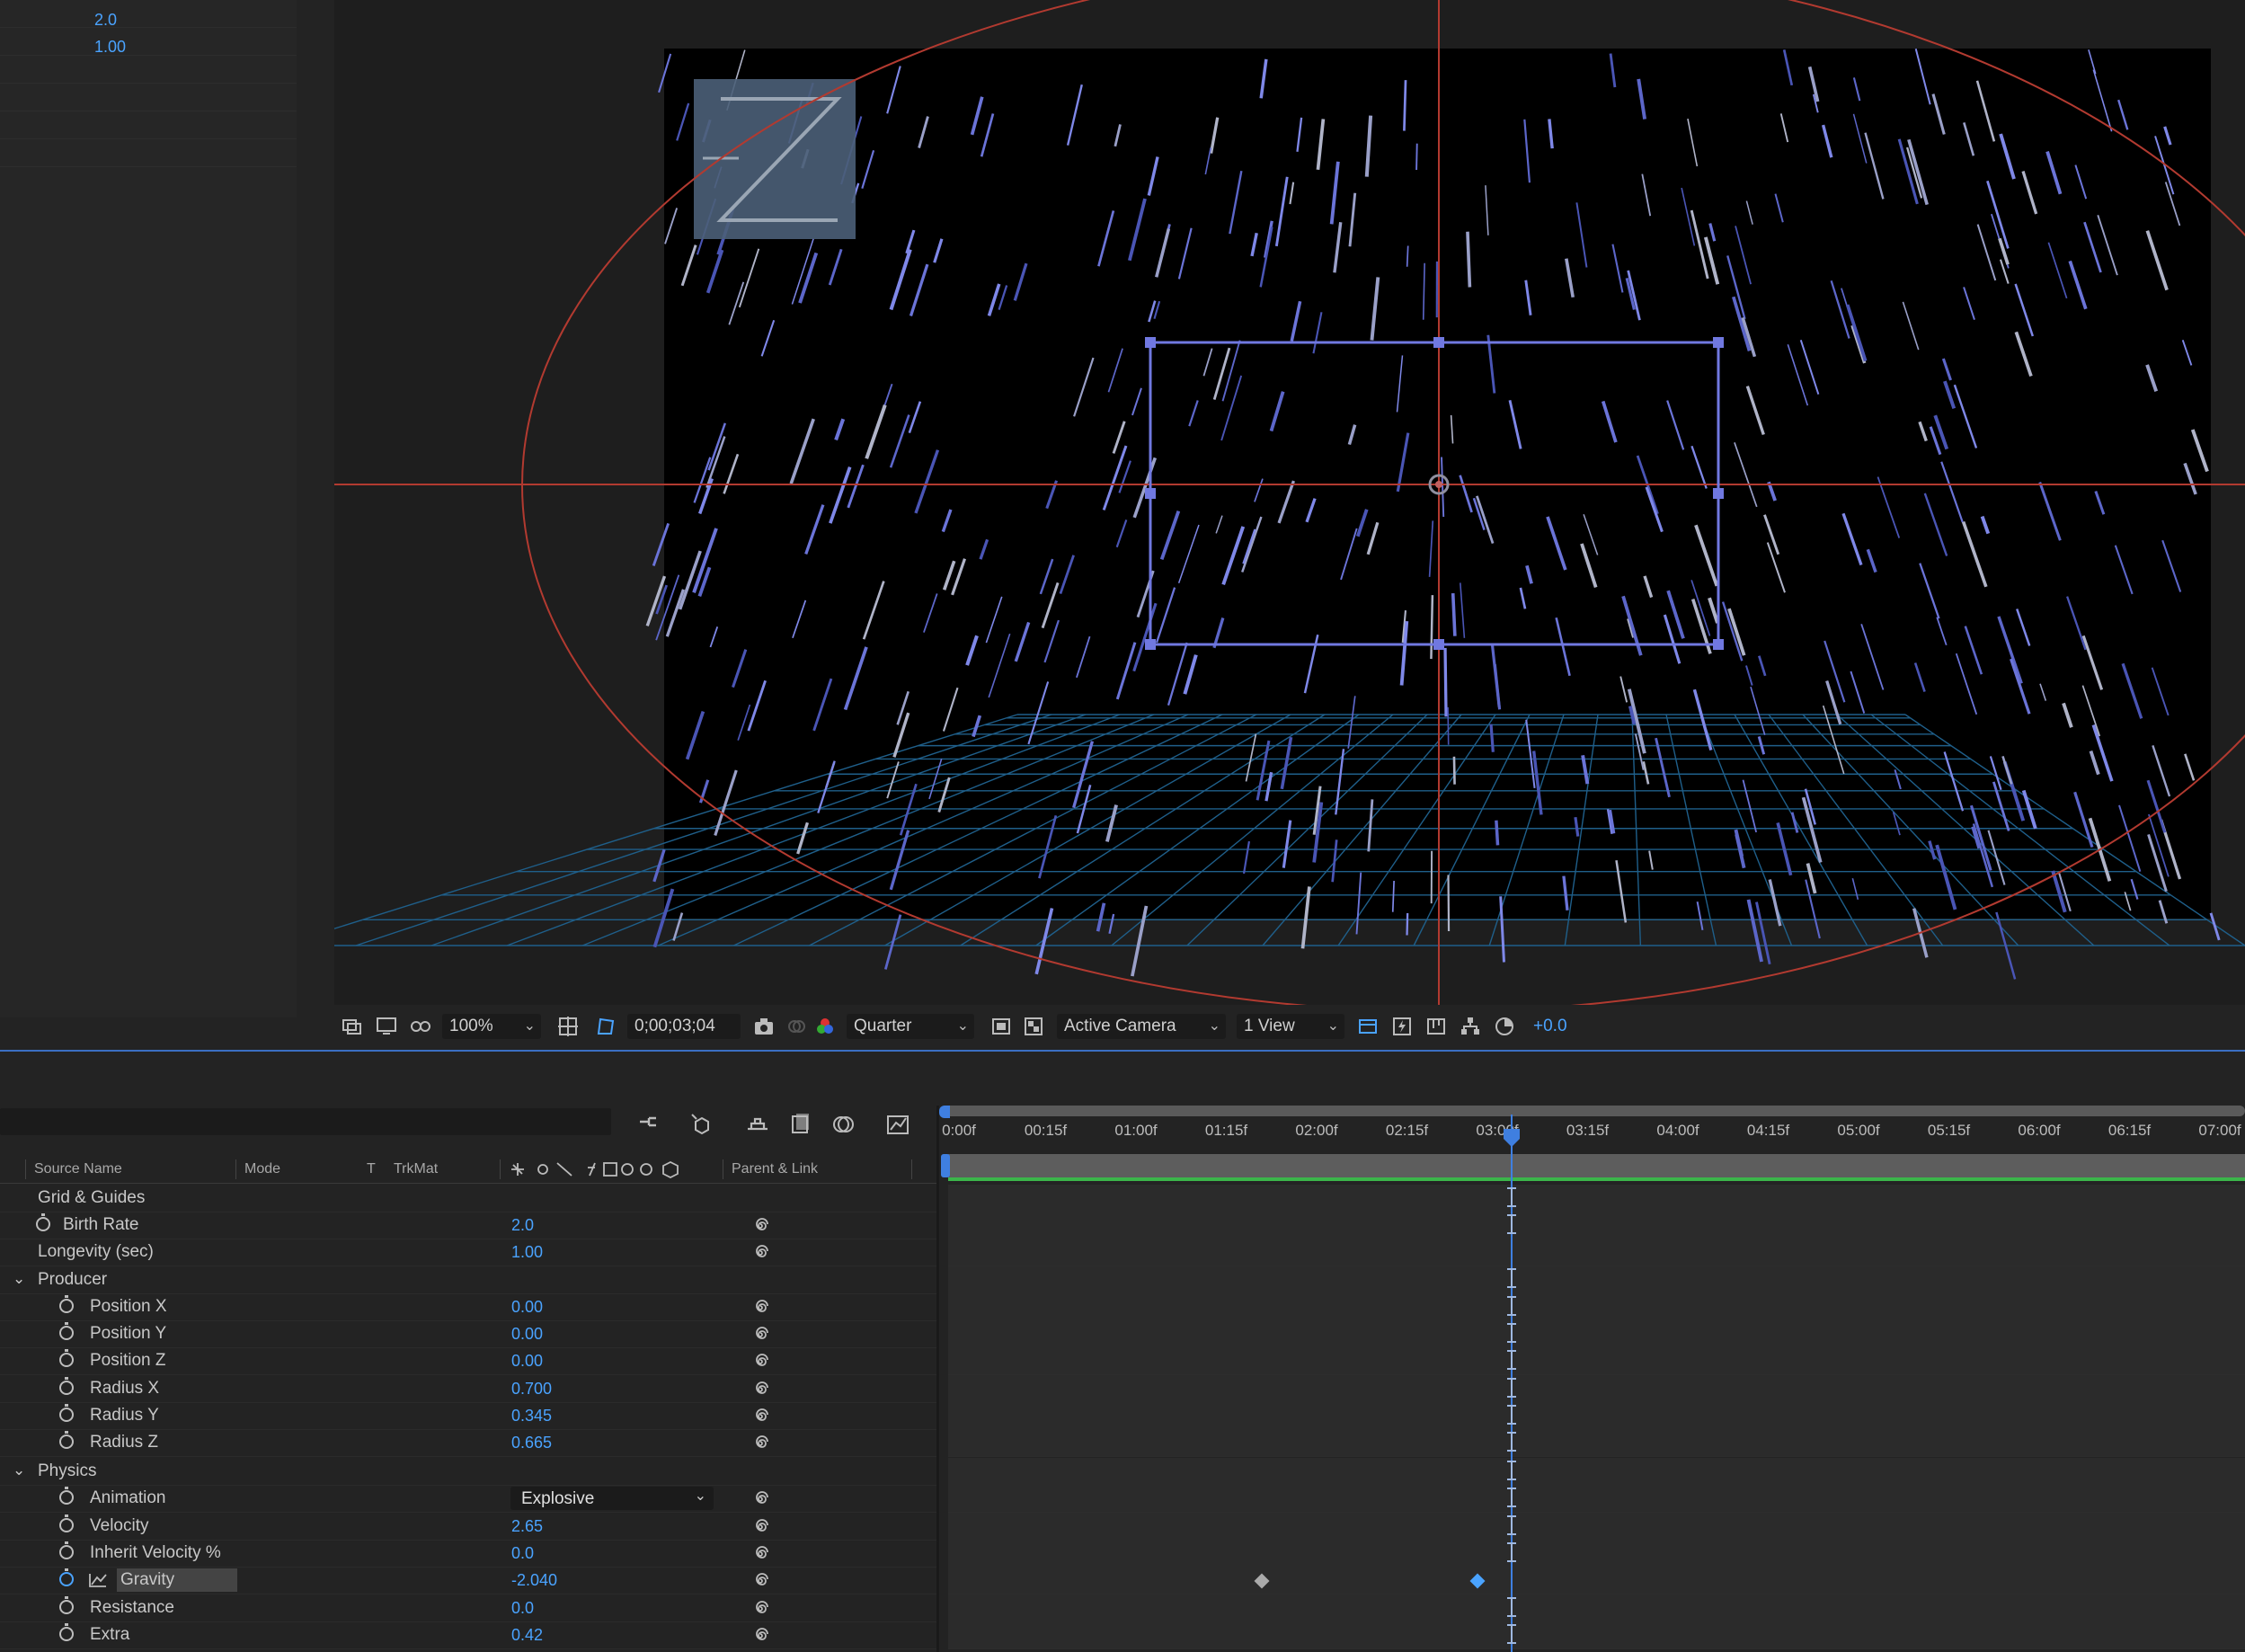 This screenshot has height=1652, width=2245. What do you see at coordinates (66, 1577) in the screenshot?
I see `stopwatch-active-icon` at bounding box center [66, 1577].